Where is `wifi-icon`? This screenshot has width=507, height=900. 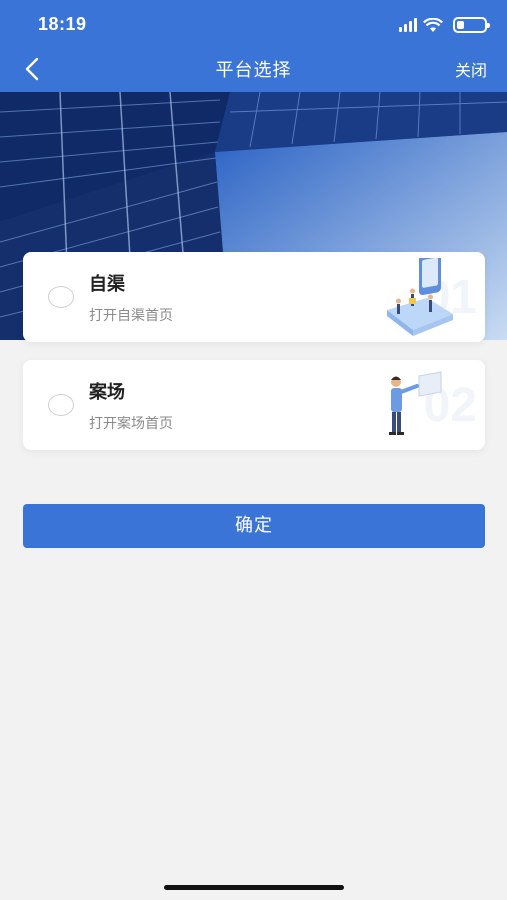
wifi-icon is located at coordinates (433, 24).